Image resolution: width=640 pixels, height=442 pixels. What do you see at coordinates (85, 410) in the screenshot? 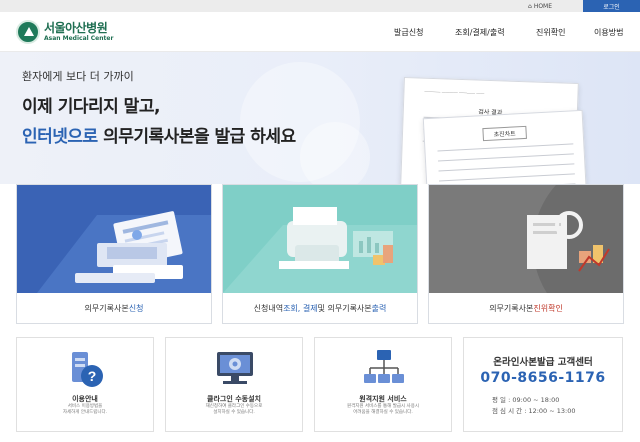
I see `info-box-guide-desc: 서비스 이용방법을 자세하게 안내드립니다.` at bounding box center [85, 410].